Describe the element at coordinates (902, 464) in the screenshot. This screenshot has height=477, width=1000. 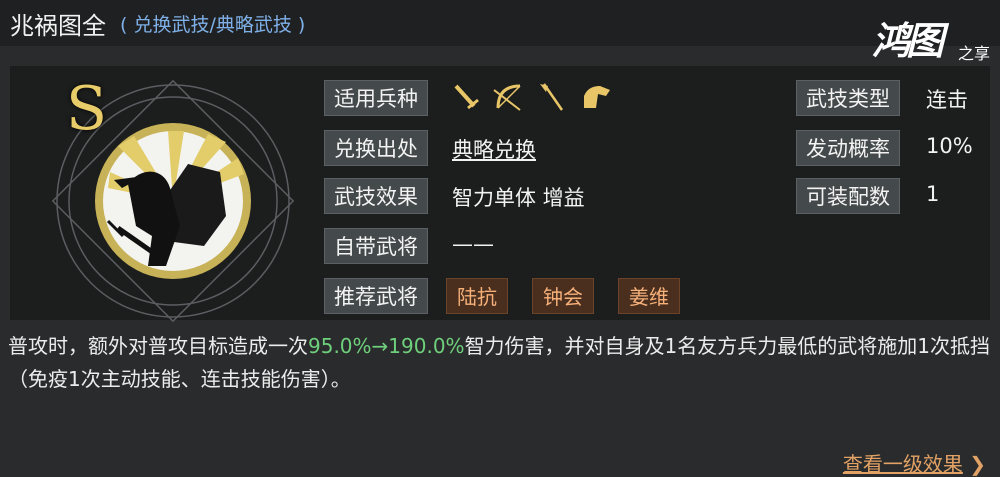
I see `view-level-one-effect-label: 查看一级效果` at that location.